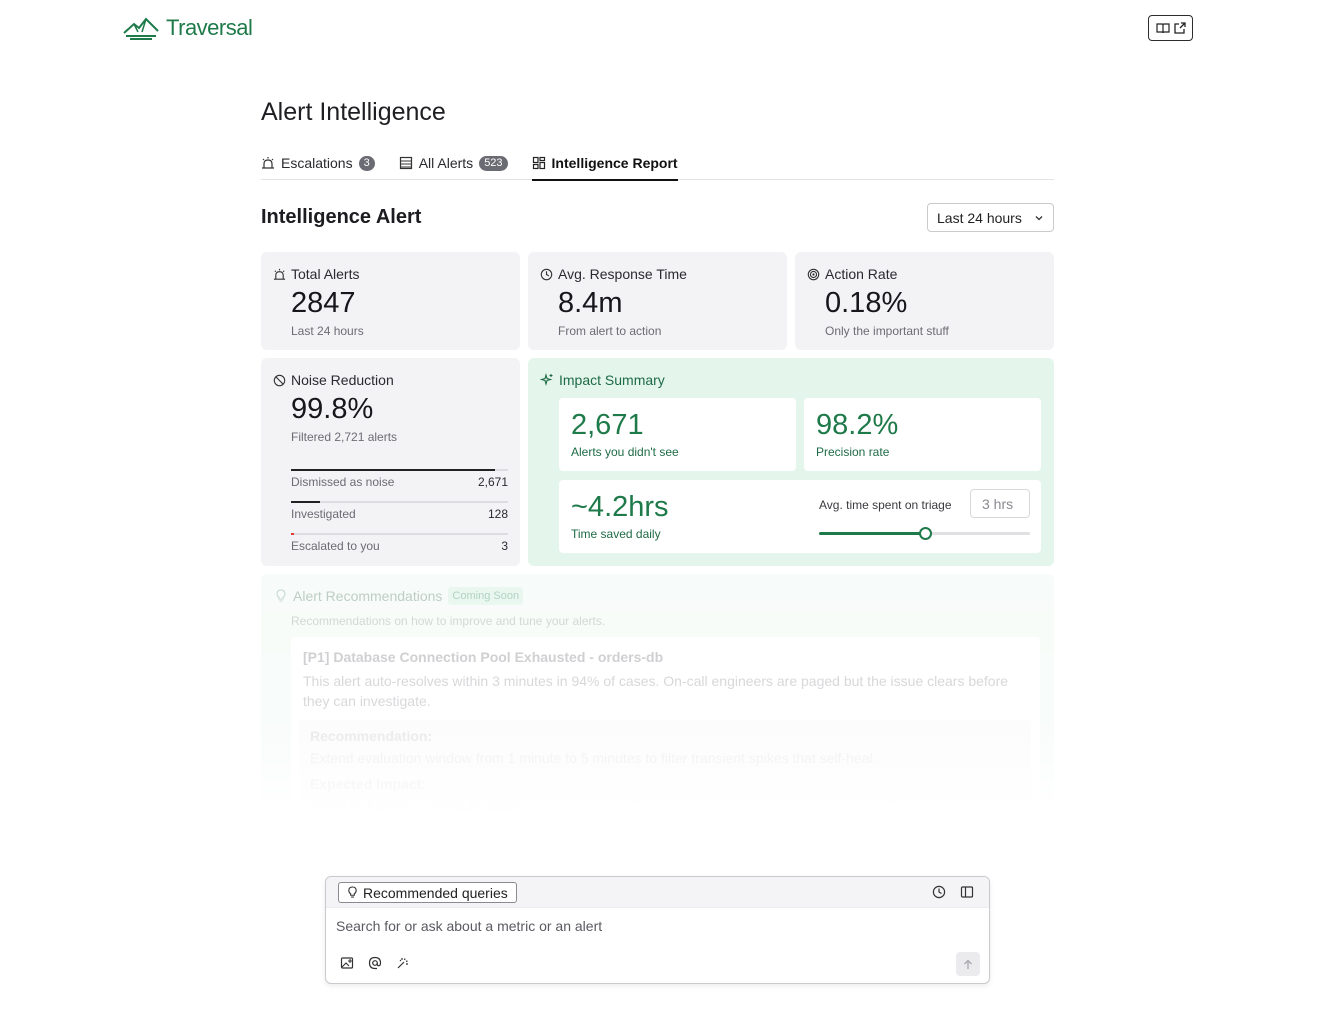  I want to click on recommendations-title: Alert Recommendations, so click(368, 596).